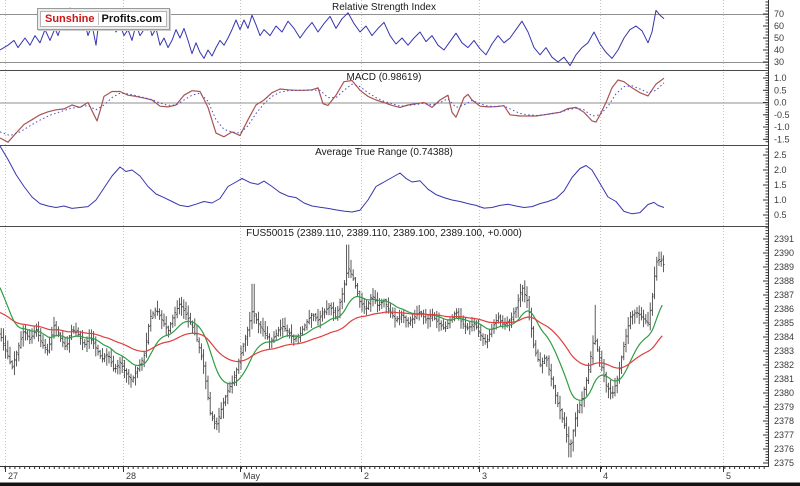 This screenshot has height=486, width=800. Describe the element at coordinates (252, 476) in the screenshot. I see `svg-text: May` at that location.